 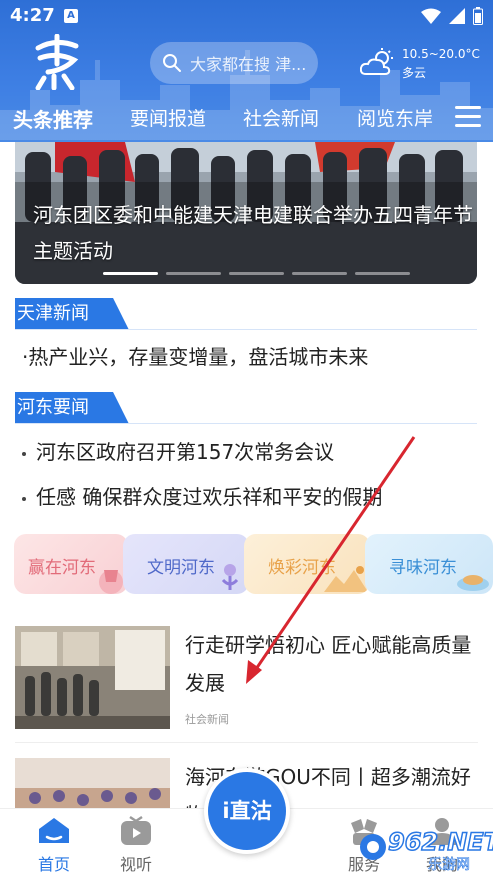 What do you see at coordinates (441, 54) in the screenshot?
I see `temperature-range: 10.5~20.0°C` at bounding box center [441, 54].